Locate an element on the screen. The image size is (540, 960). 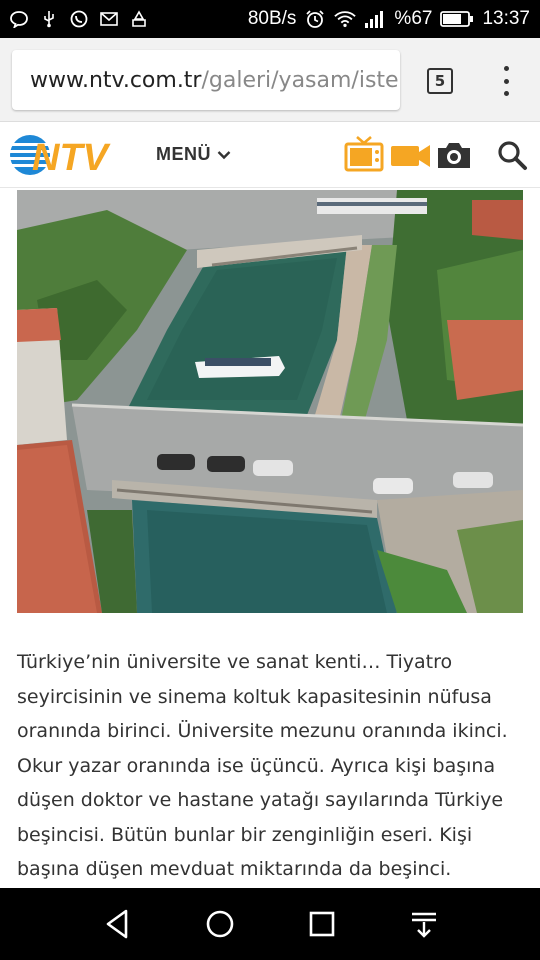
ntv-logo: NTV is located at coordinates (69, 155).